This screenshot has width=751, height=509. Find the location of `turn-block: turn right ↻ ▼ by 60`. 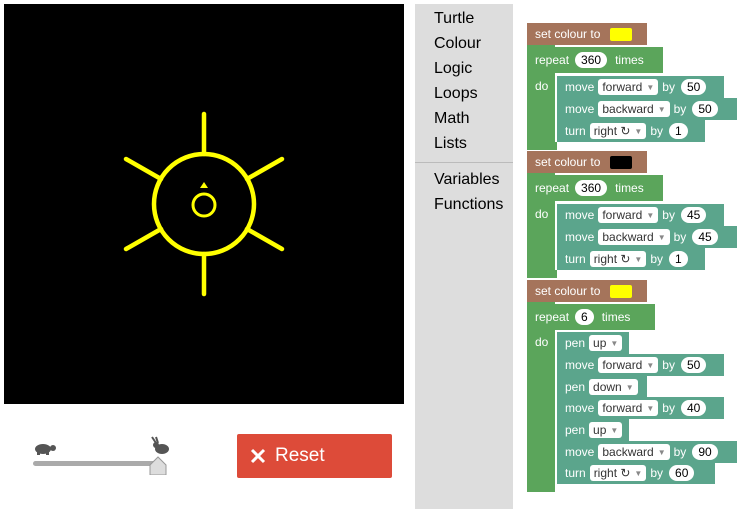

turn-block: turn right ↻ ▼ by 60 is located at coordinates (636, 473).